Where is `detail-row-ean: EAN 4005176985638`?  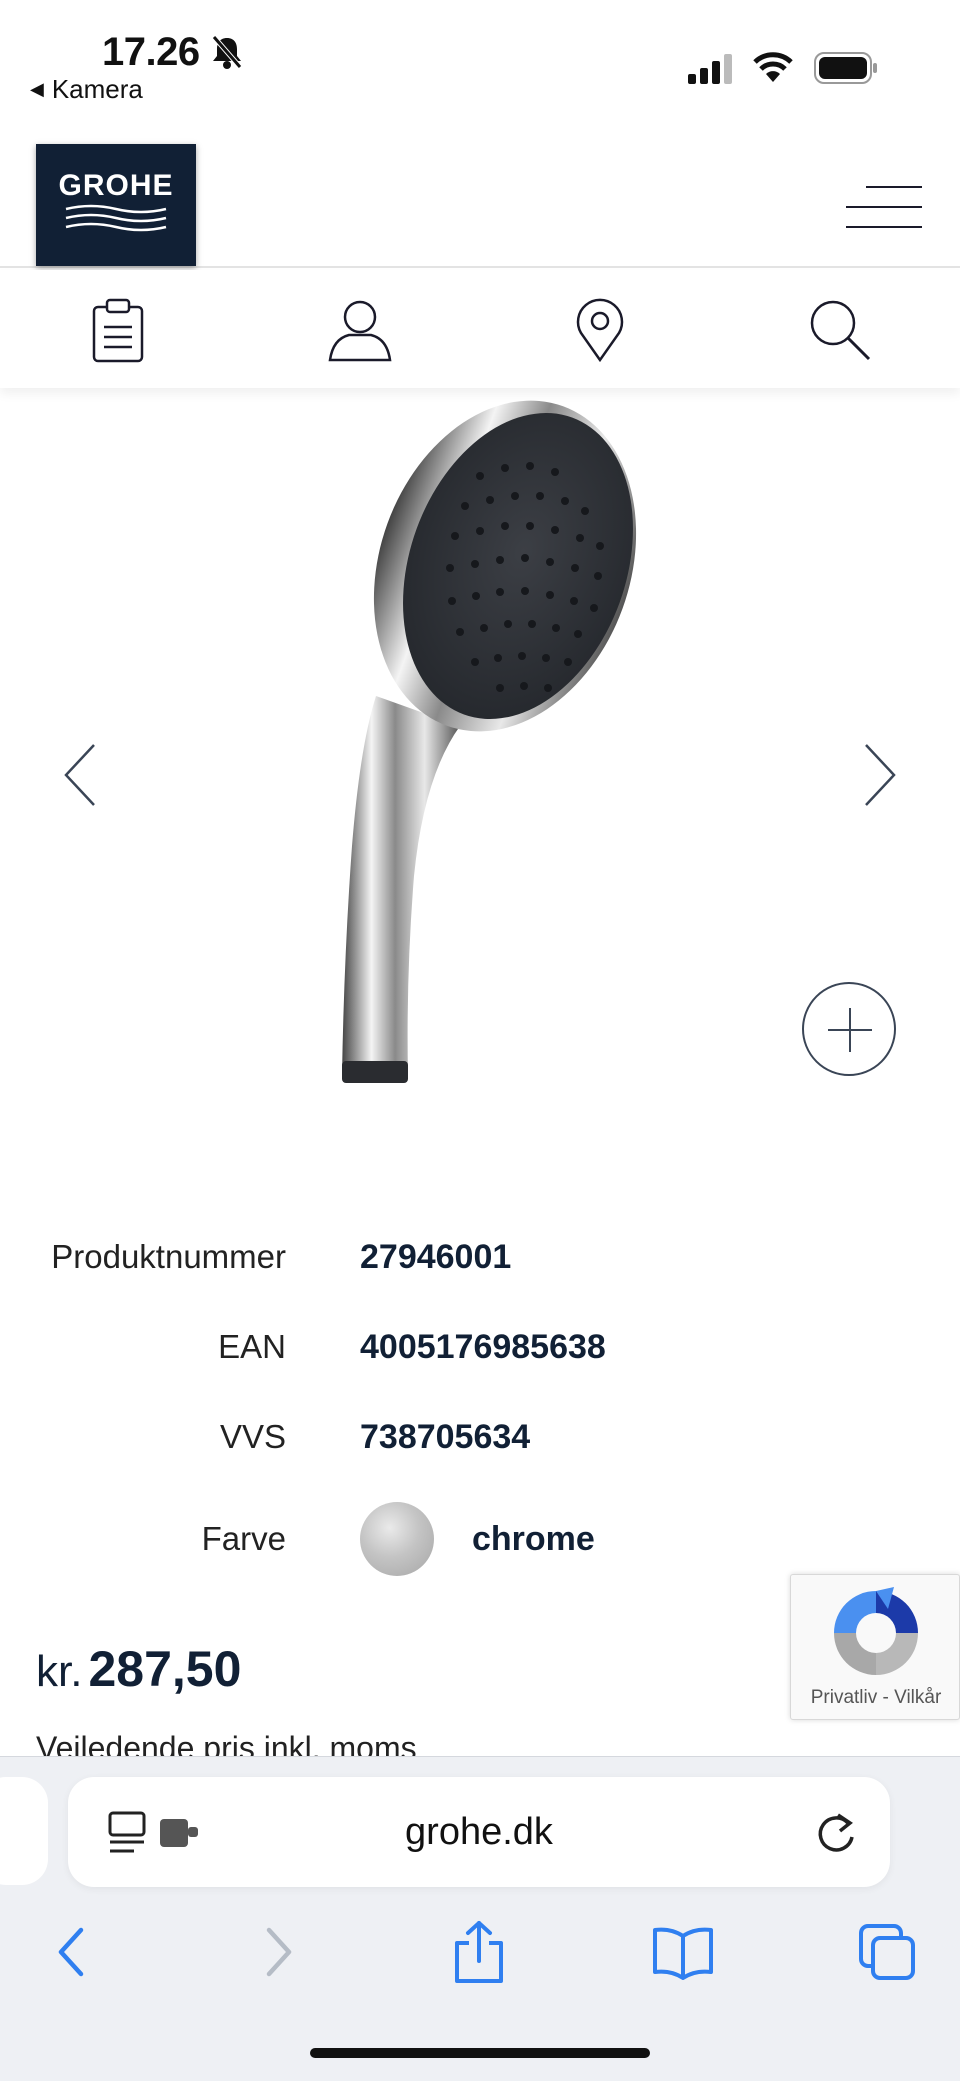 detail-row-ean: EAN 4005176985638 is located at coordinates (480, 1358).